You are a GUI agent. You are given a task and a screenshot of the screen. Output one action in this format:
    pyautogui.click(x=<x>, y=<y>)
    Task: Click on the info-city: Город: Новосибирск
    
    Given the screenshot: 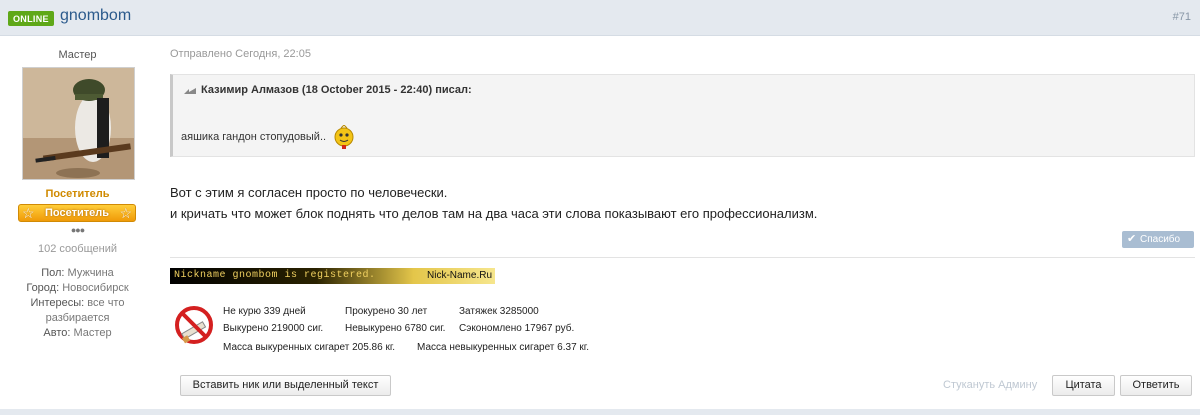 What is the action you would take?
    pyautogui.click(x=77, y=288)
    